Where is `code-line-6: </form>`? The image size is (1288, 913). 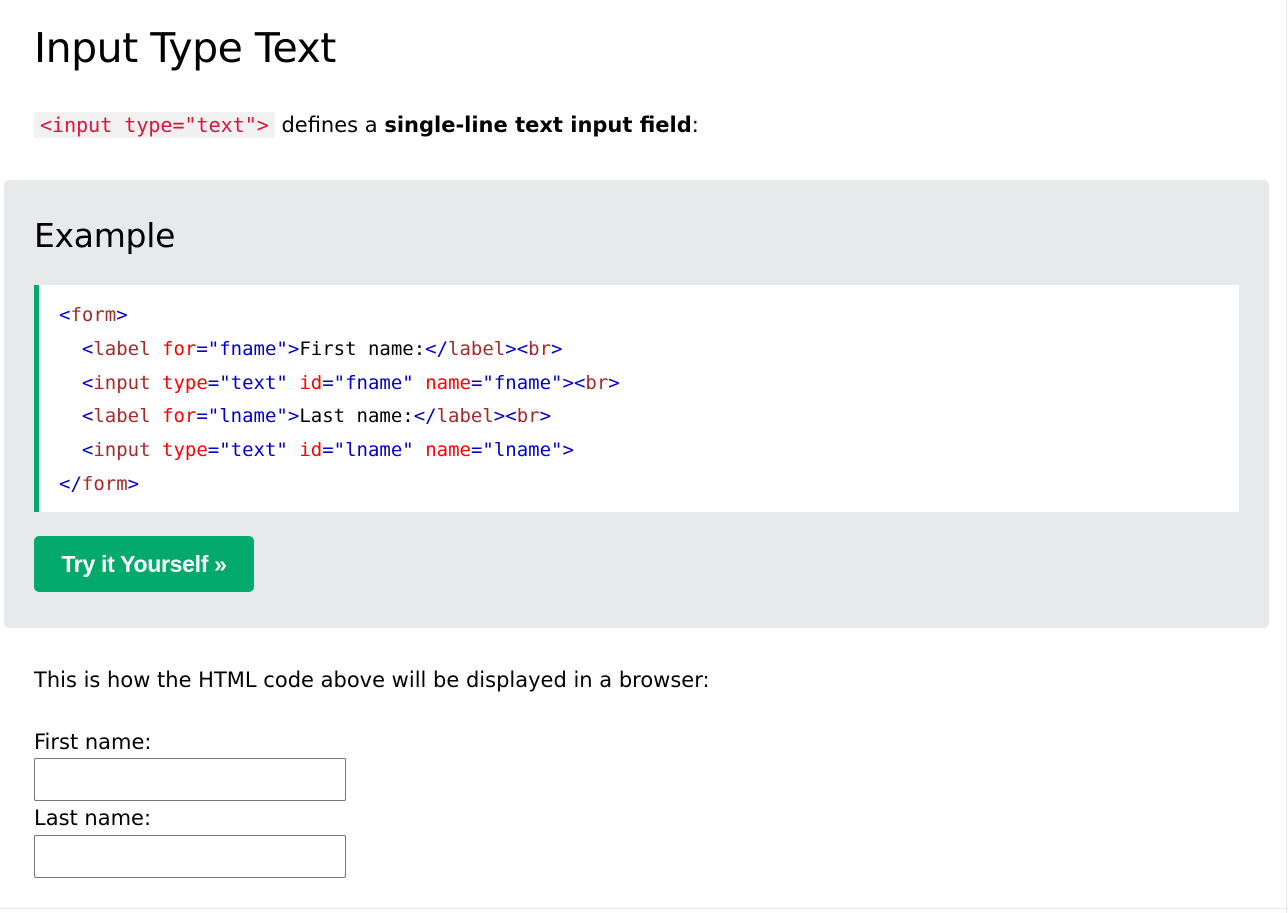 code-line-6: </form> is located at coordinates (649, 485).